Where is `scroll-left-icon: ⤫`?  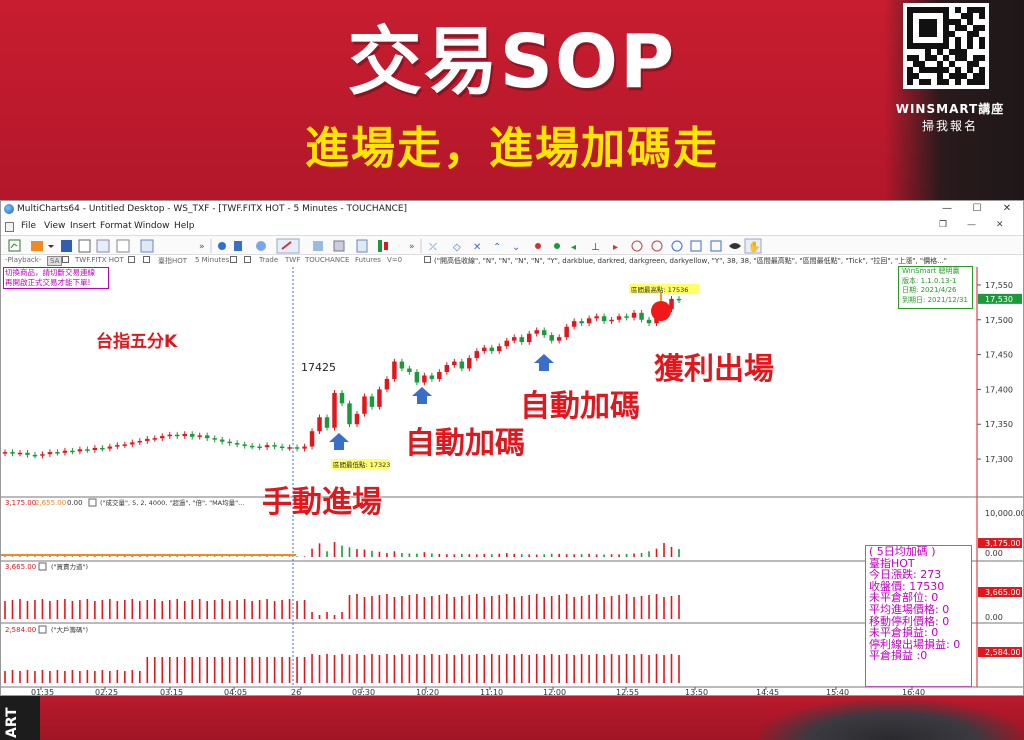
scroll-left-icon: ⤫ is located at coordinates (433, 247).